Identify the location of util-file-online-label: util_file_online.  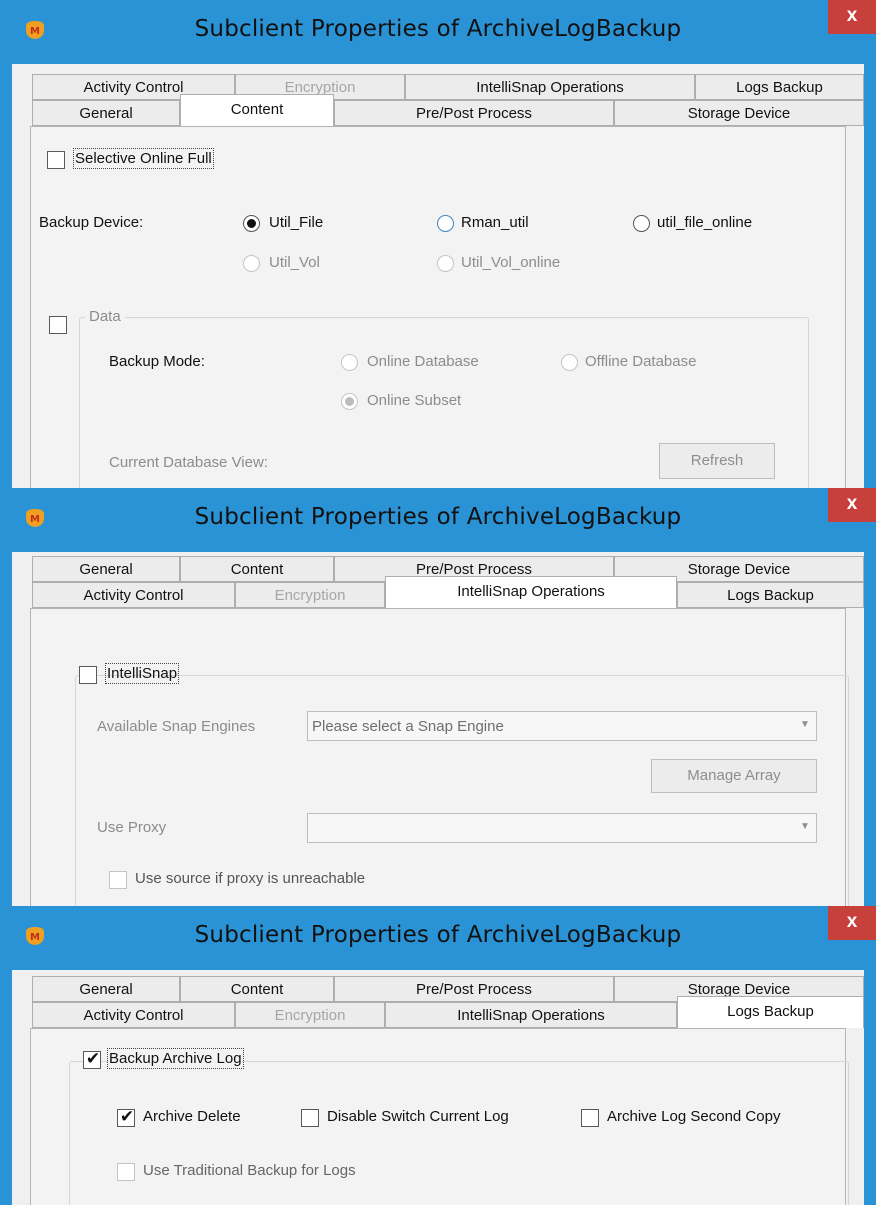
(705, 222).